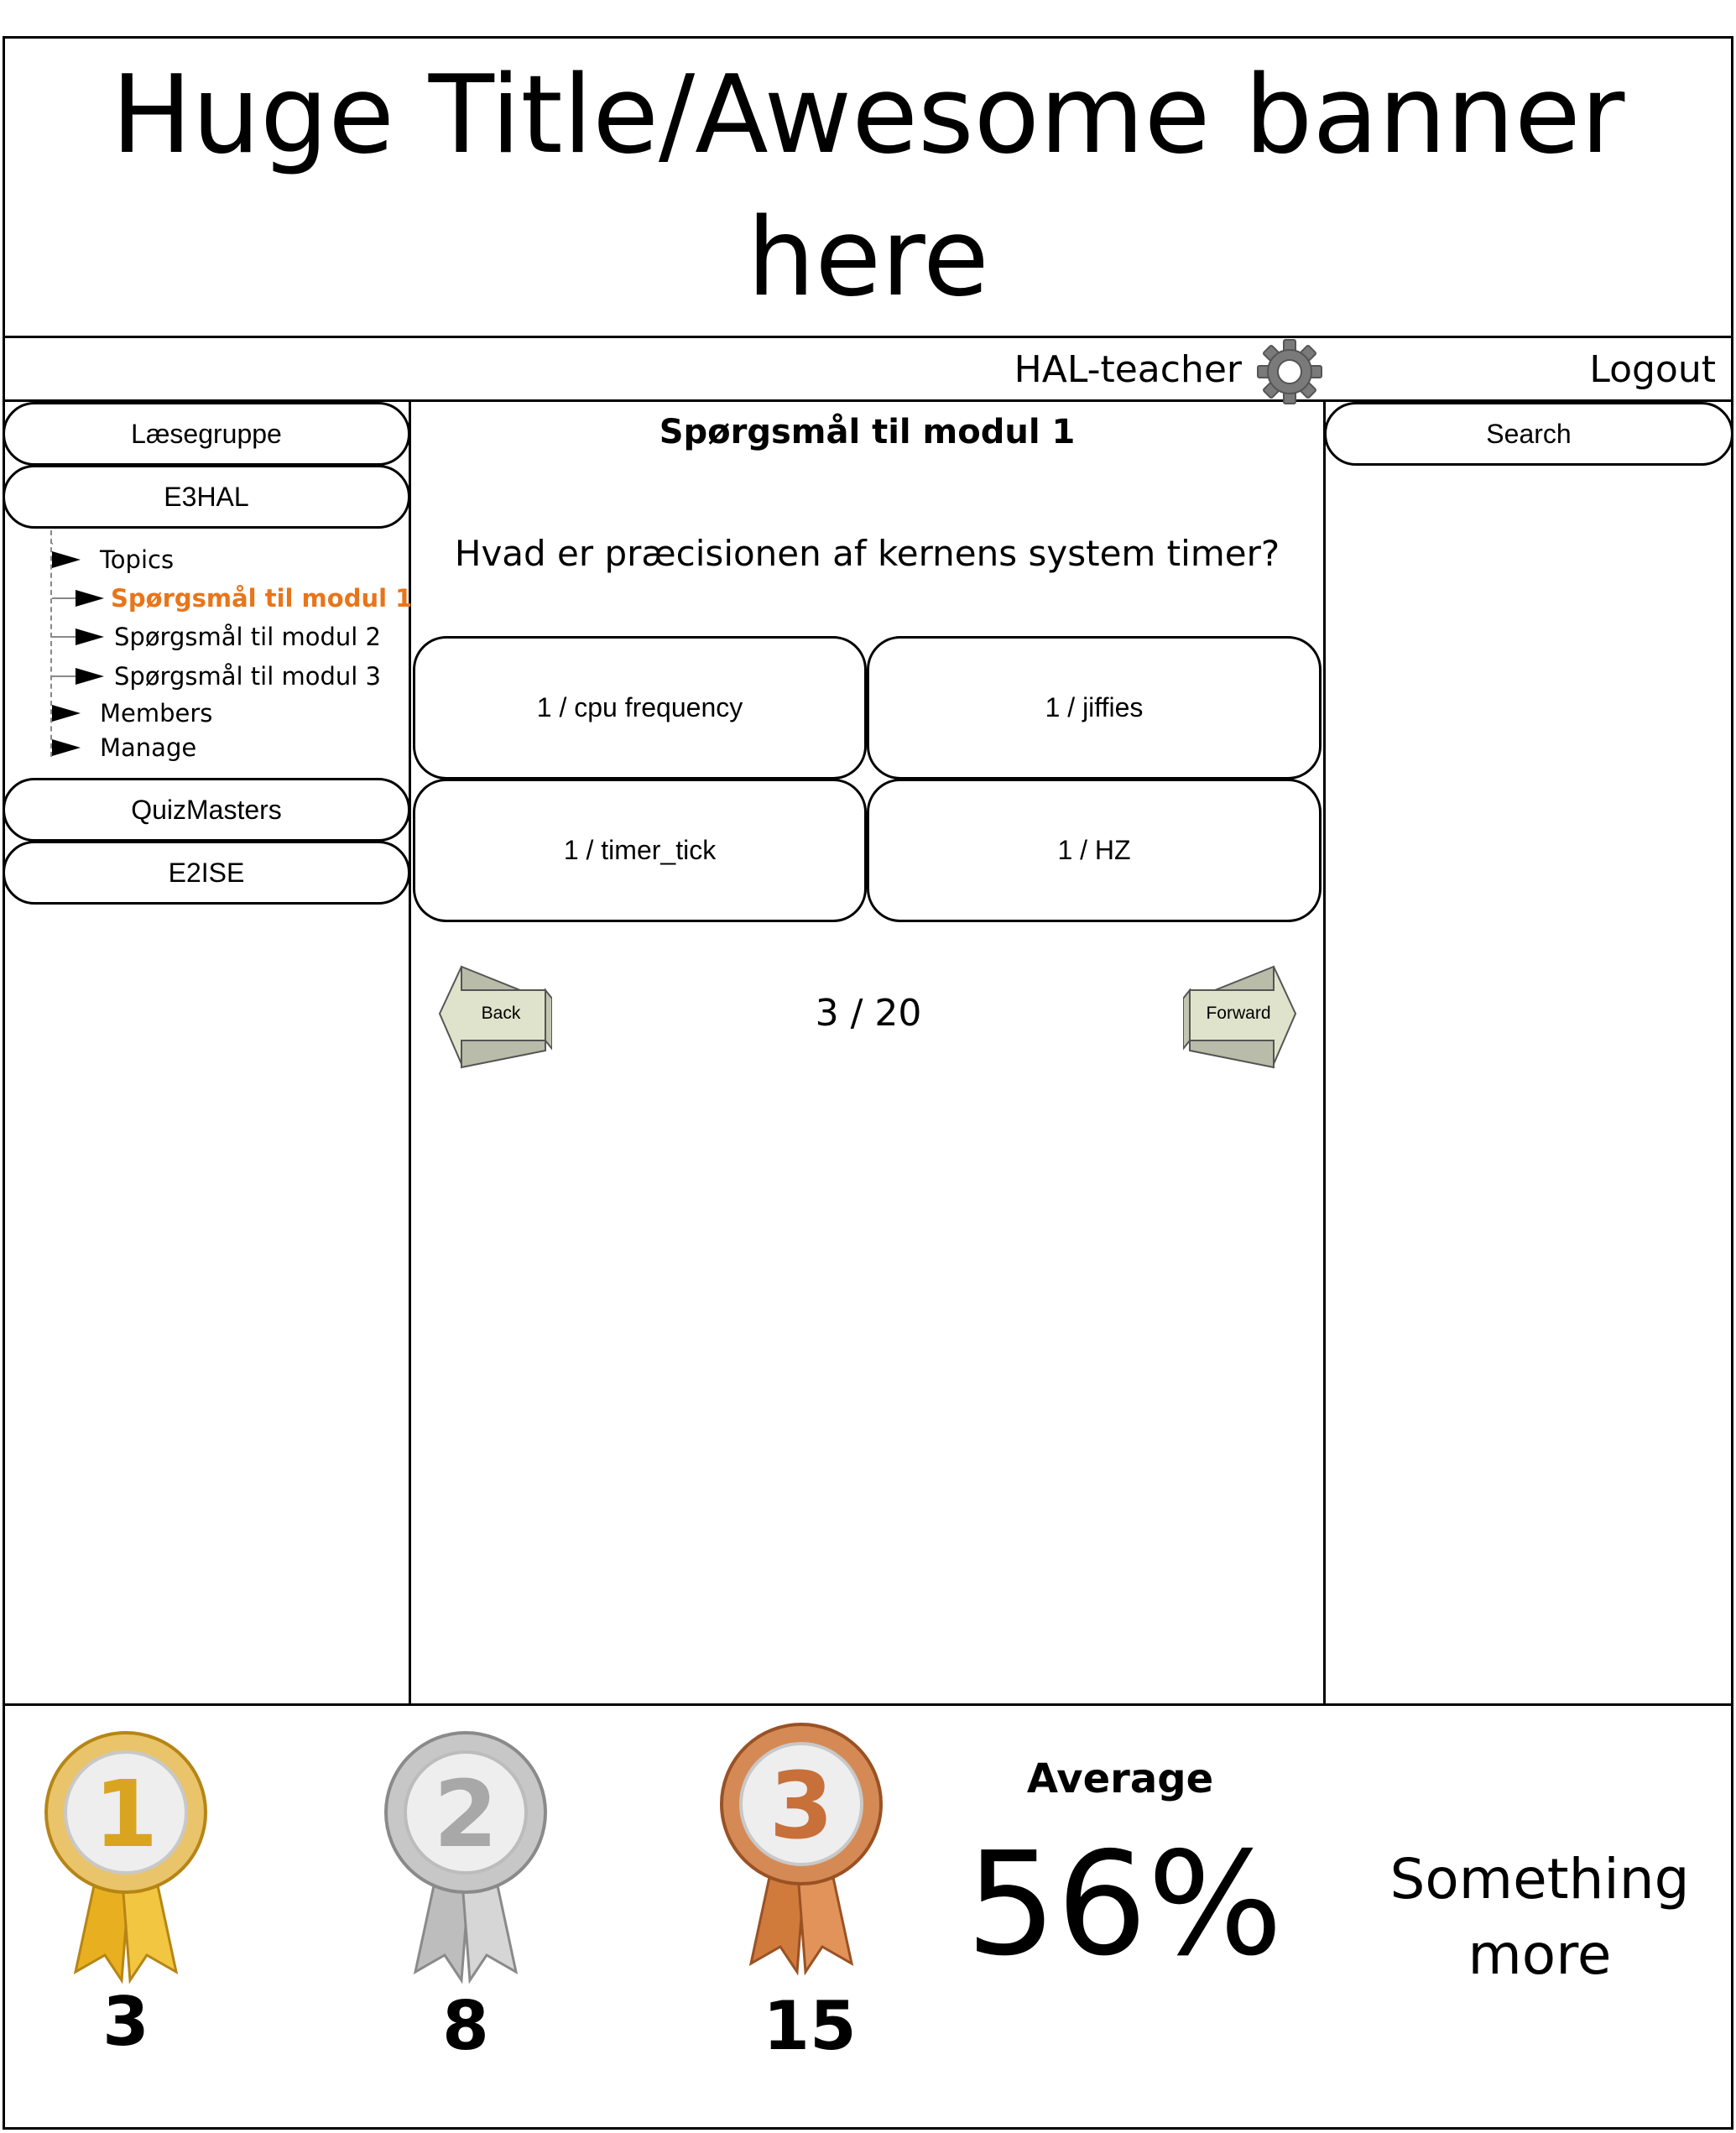  What do you see at coordinates (220, 747) in the screenshot?
I see `tree-item-manage: Manage` at bounding box center [220, 747].